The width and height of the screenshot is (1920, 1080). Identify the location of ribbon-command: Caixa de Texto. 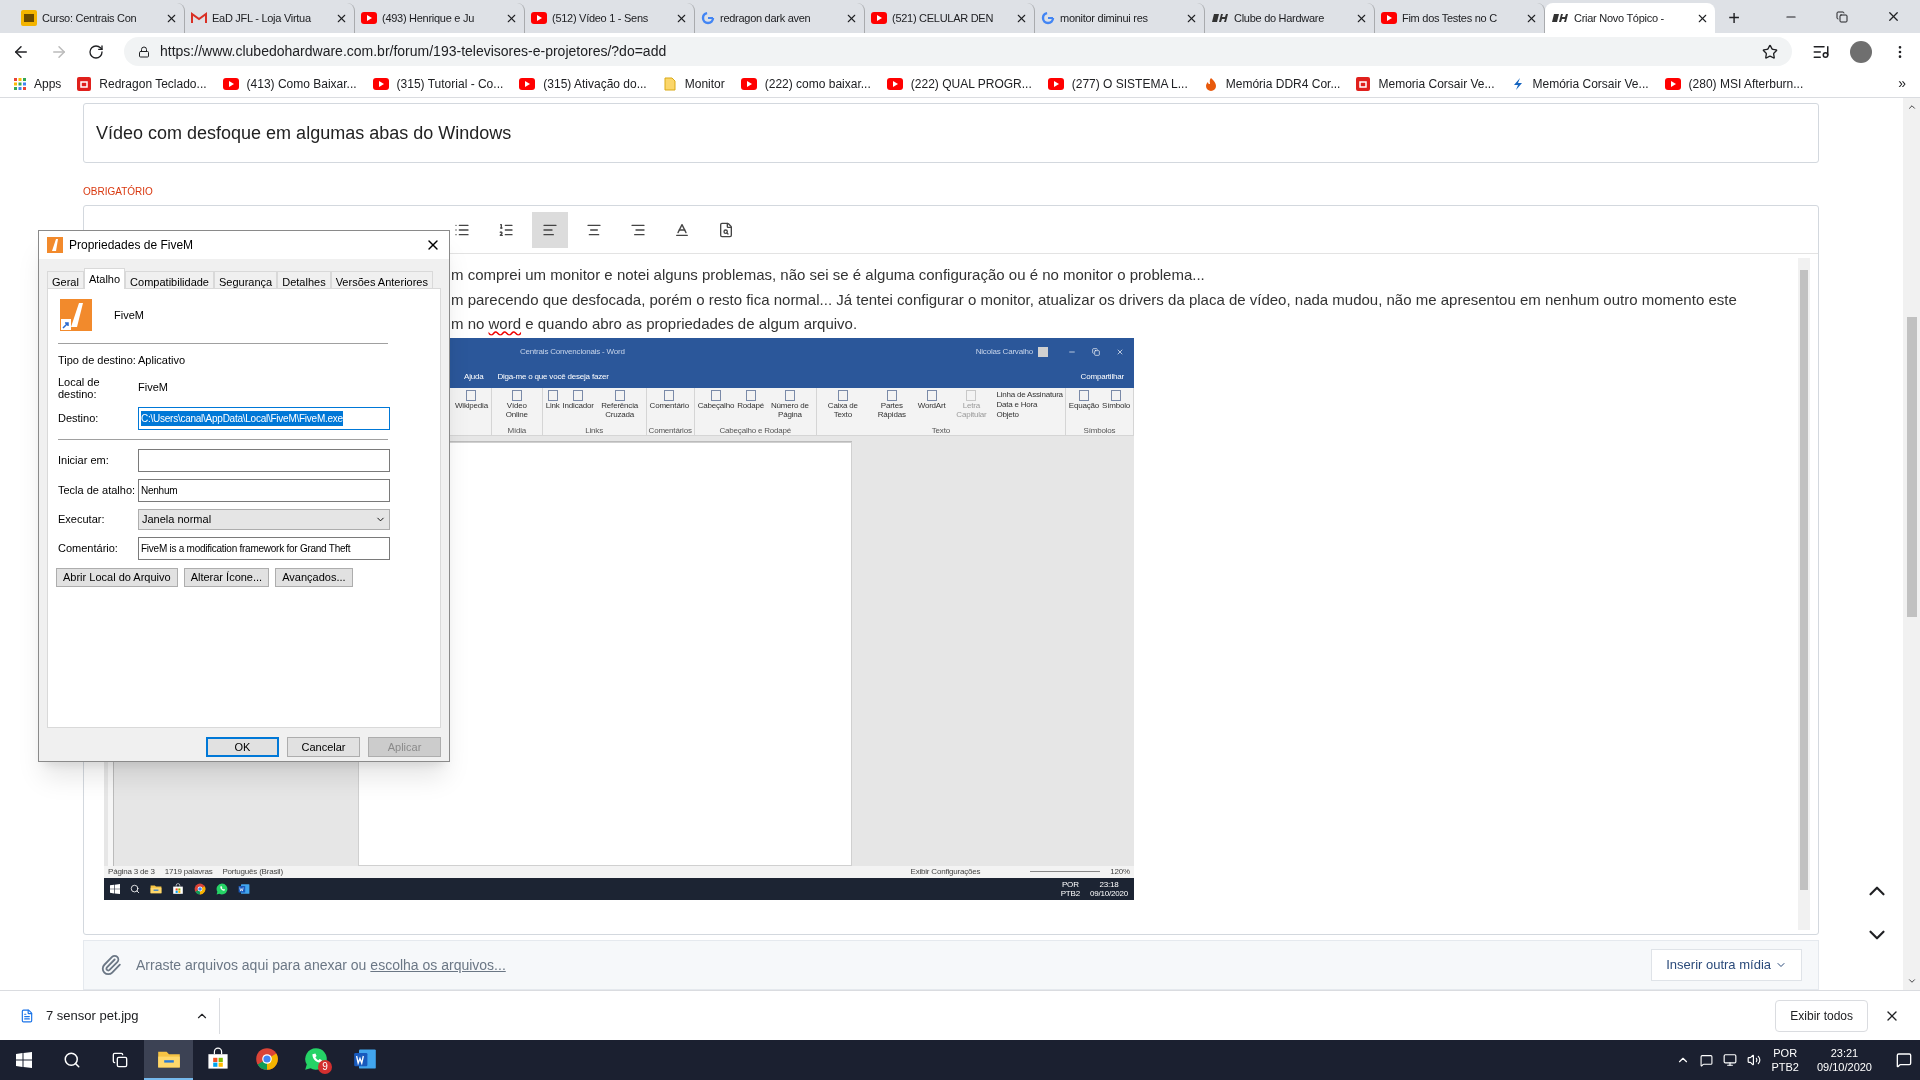
(842, 406).